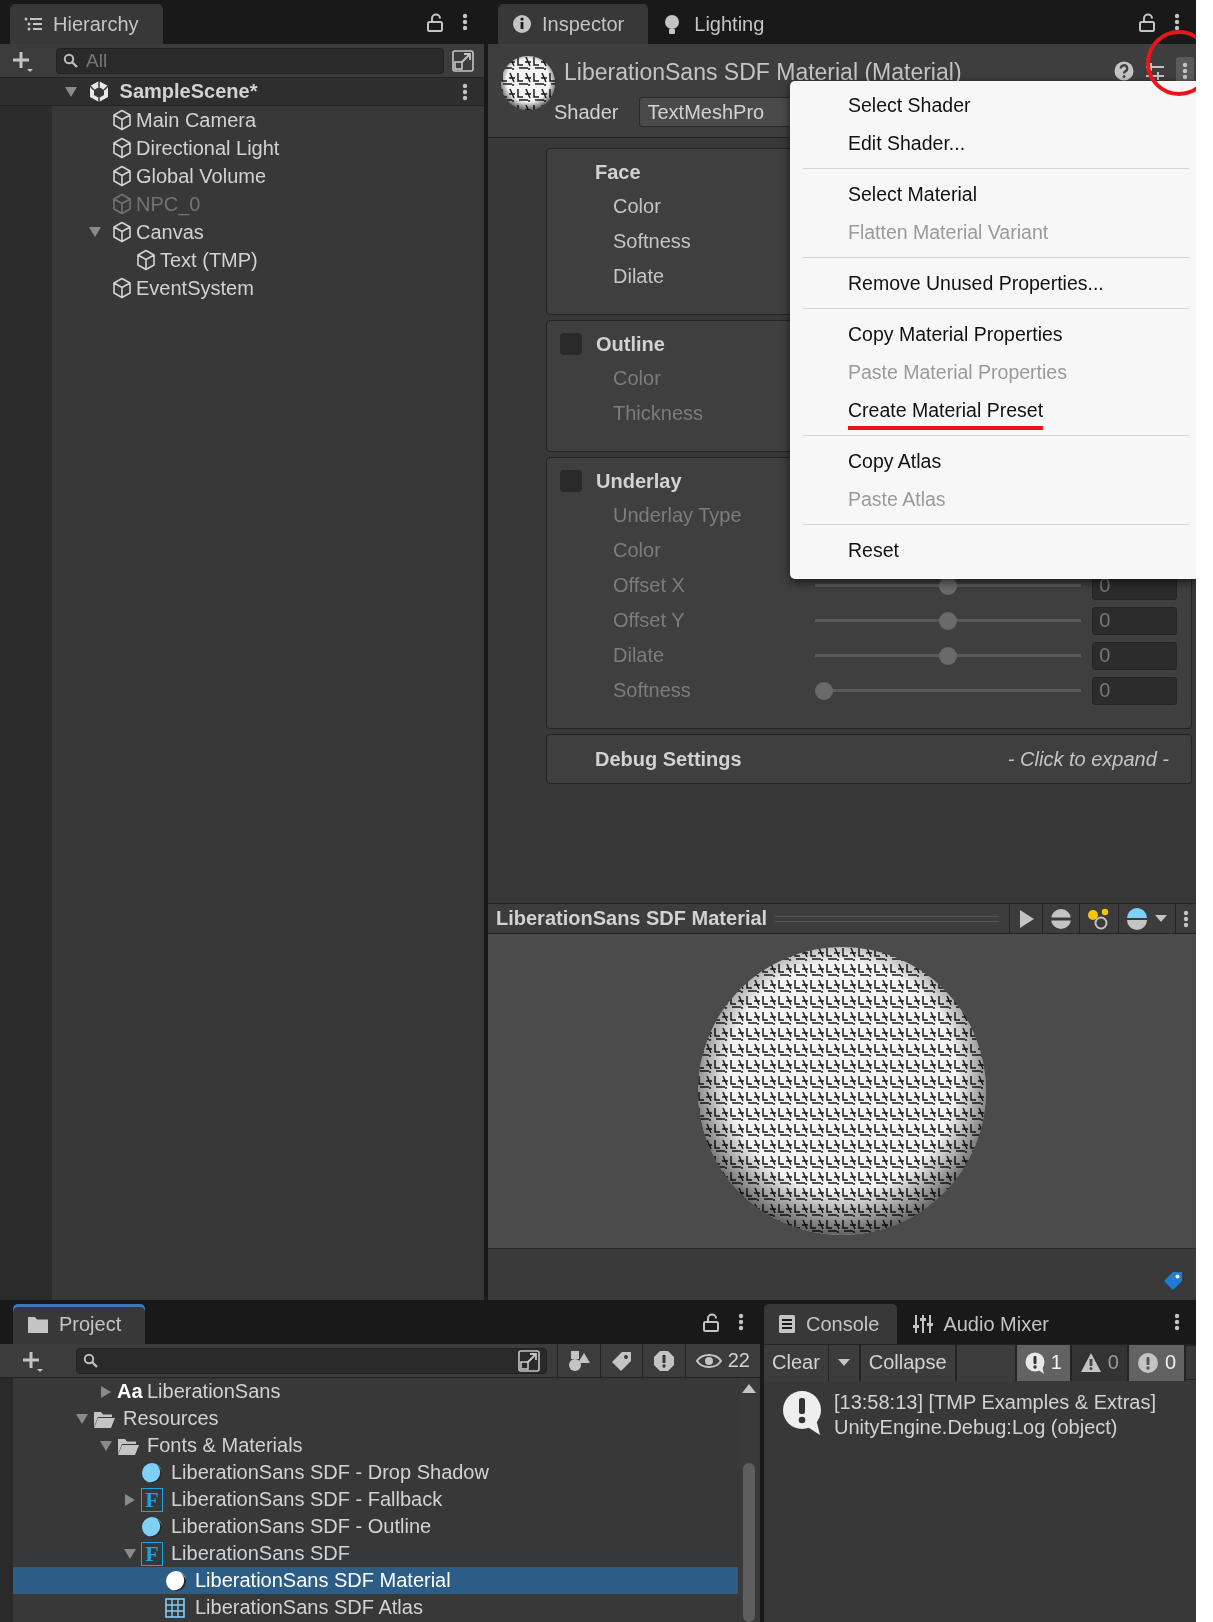 This screenshot has width=1213, height=1622. What do you see at coordinates (242, 148) in the screenshot?
I see `hierarchy-item: Directional Light` at bounding box center [242, 148].